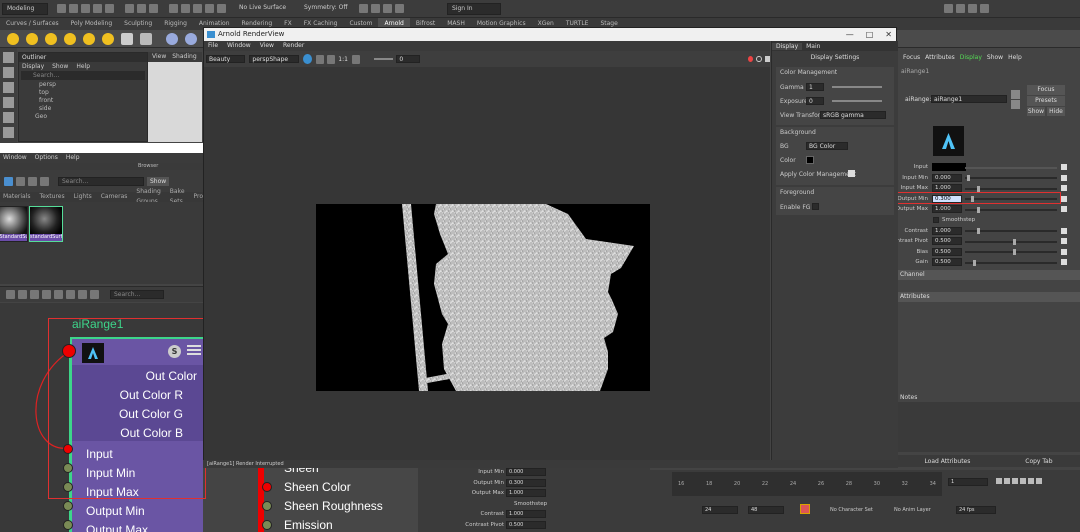  Describe the element at coordinates (25, 8) in the screenshot. I see `workspace-dropdown: Modeling` at that location.